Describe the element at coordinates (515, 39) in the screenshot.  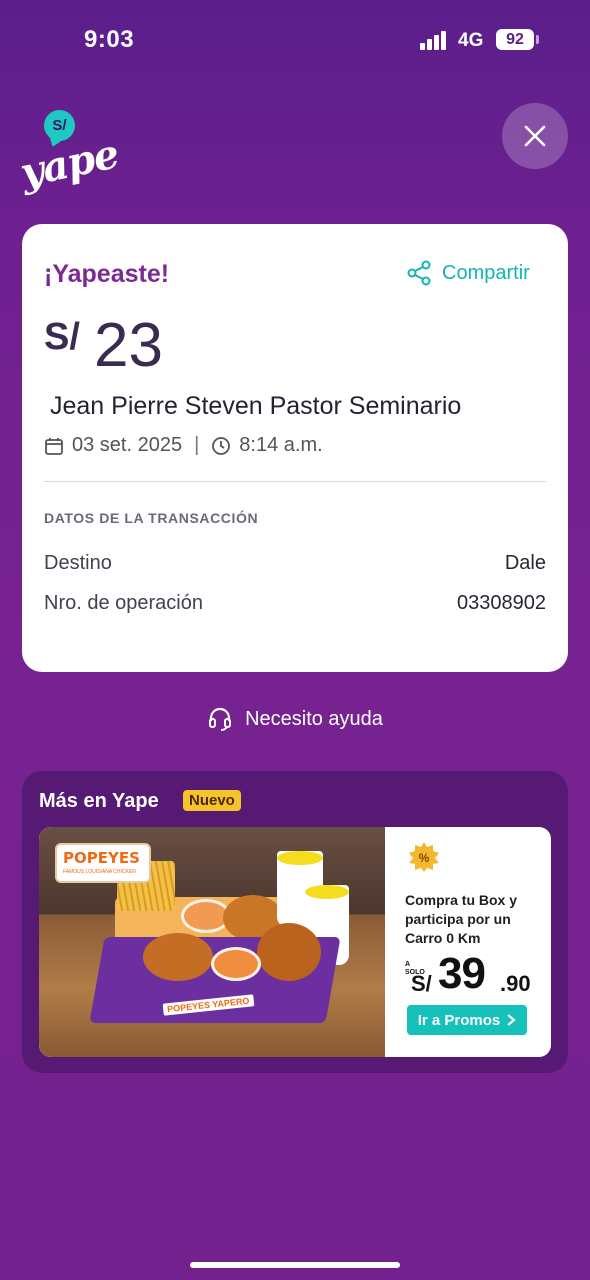
I see `battery-icon: 92` at that location.